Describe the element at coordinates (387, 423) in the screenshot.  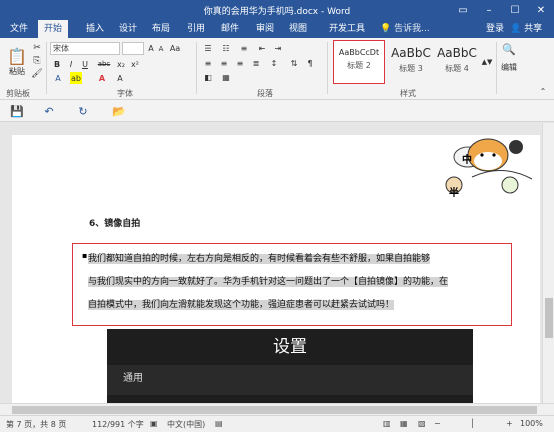
I see `read-mode-icon: ▥` at that location.